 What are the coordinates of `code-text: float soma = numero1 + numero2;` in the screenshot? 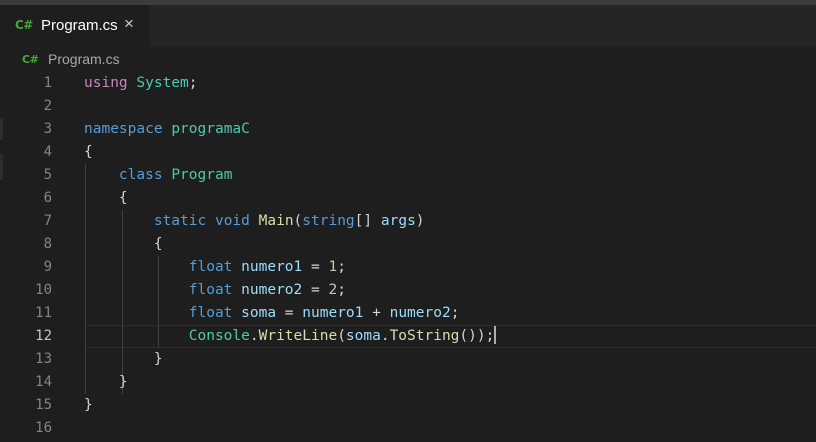 It's located at (272, 313).